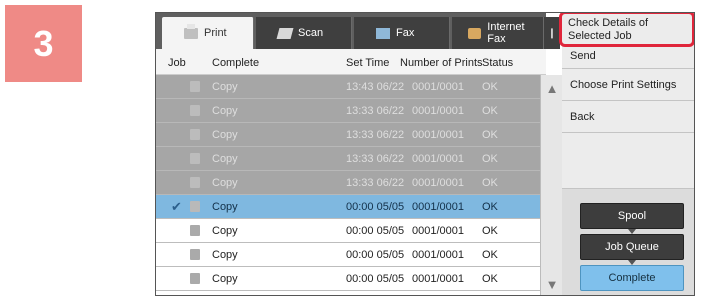 This screenshot has height=298, width=703. What do you see at coordinates (583, 56) in the screenshot?
I see `send-label: Send` at bounding box center [583, 56].